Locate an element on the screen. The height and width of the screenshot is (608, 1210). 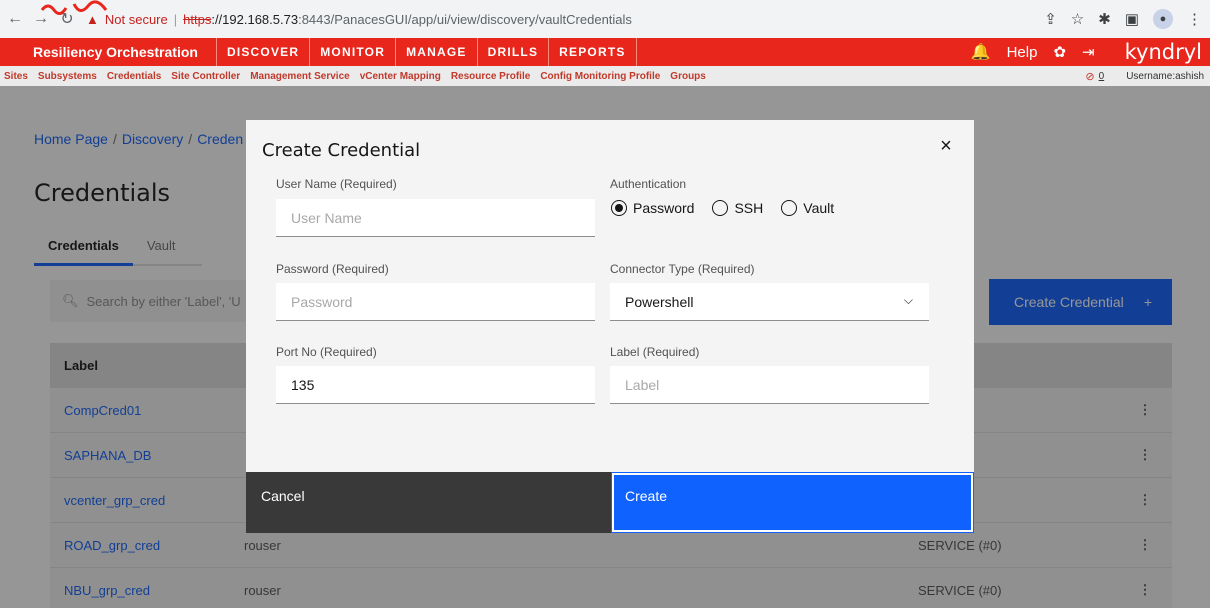
chevron-down-icon: ⌵ is located at coordinates (908, 300).